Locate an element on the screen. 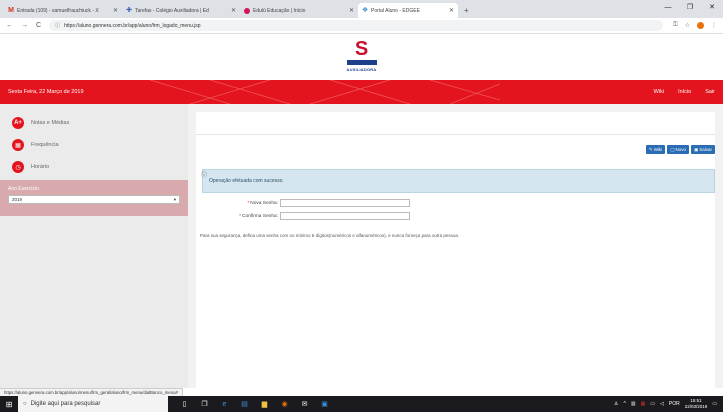  windows-start-icon: ⊞ is located at coordinates (9, 404).